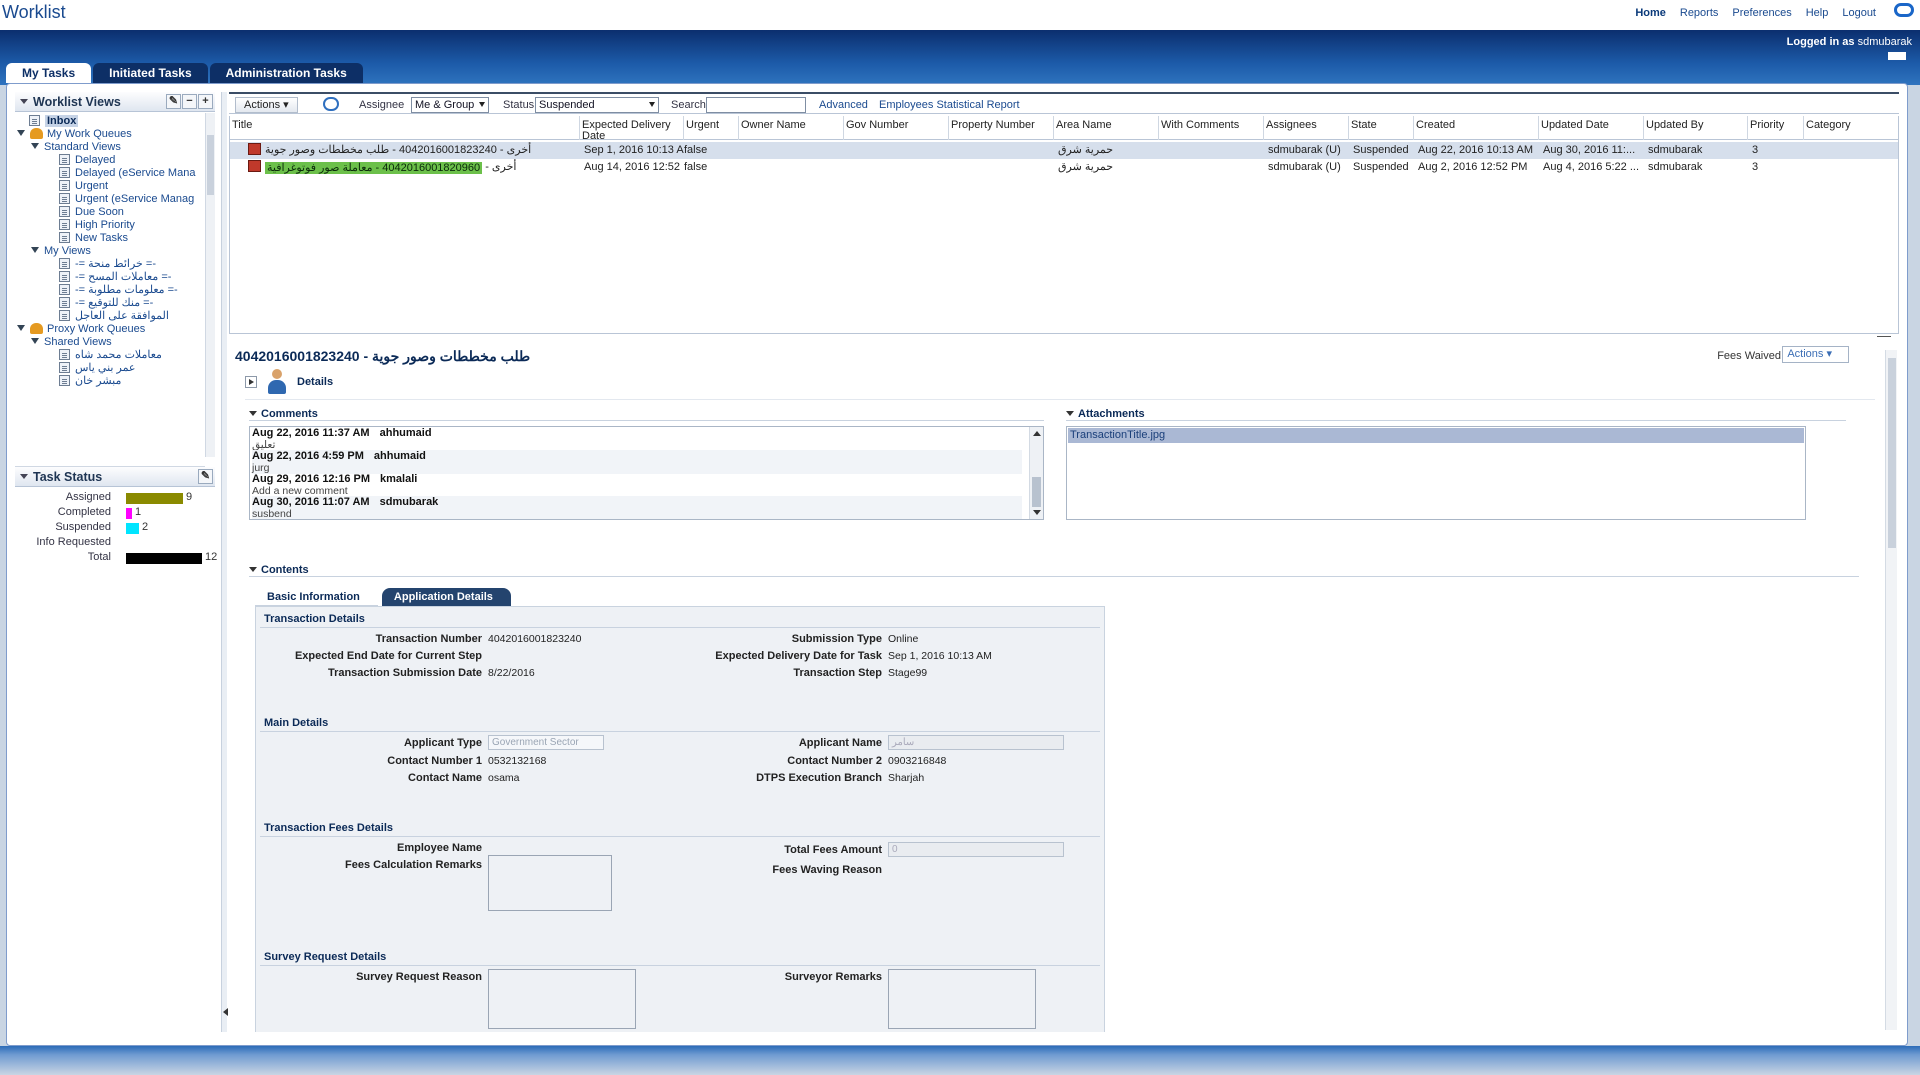  What do you see at coordinates (1476, 128) in the screenshot?
I see `column-header-created: Created` at bounding box center [1476, 128].